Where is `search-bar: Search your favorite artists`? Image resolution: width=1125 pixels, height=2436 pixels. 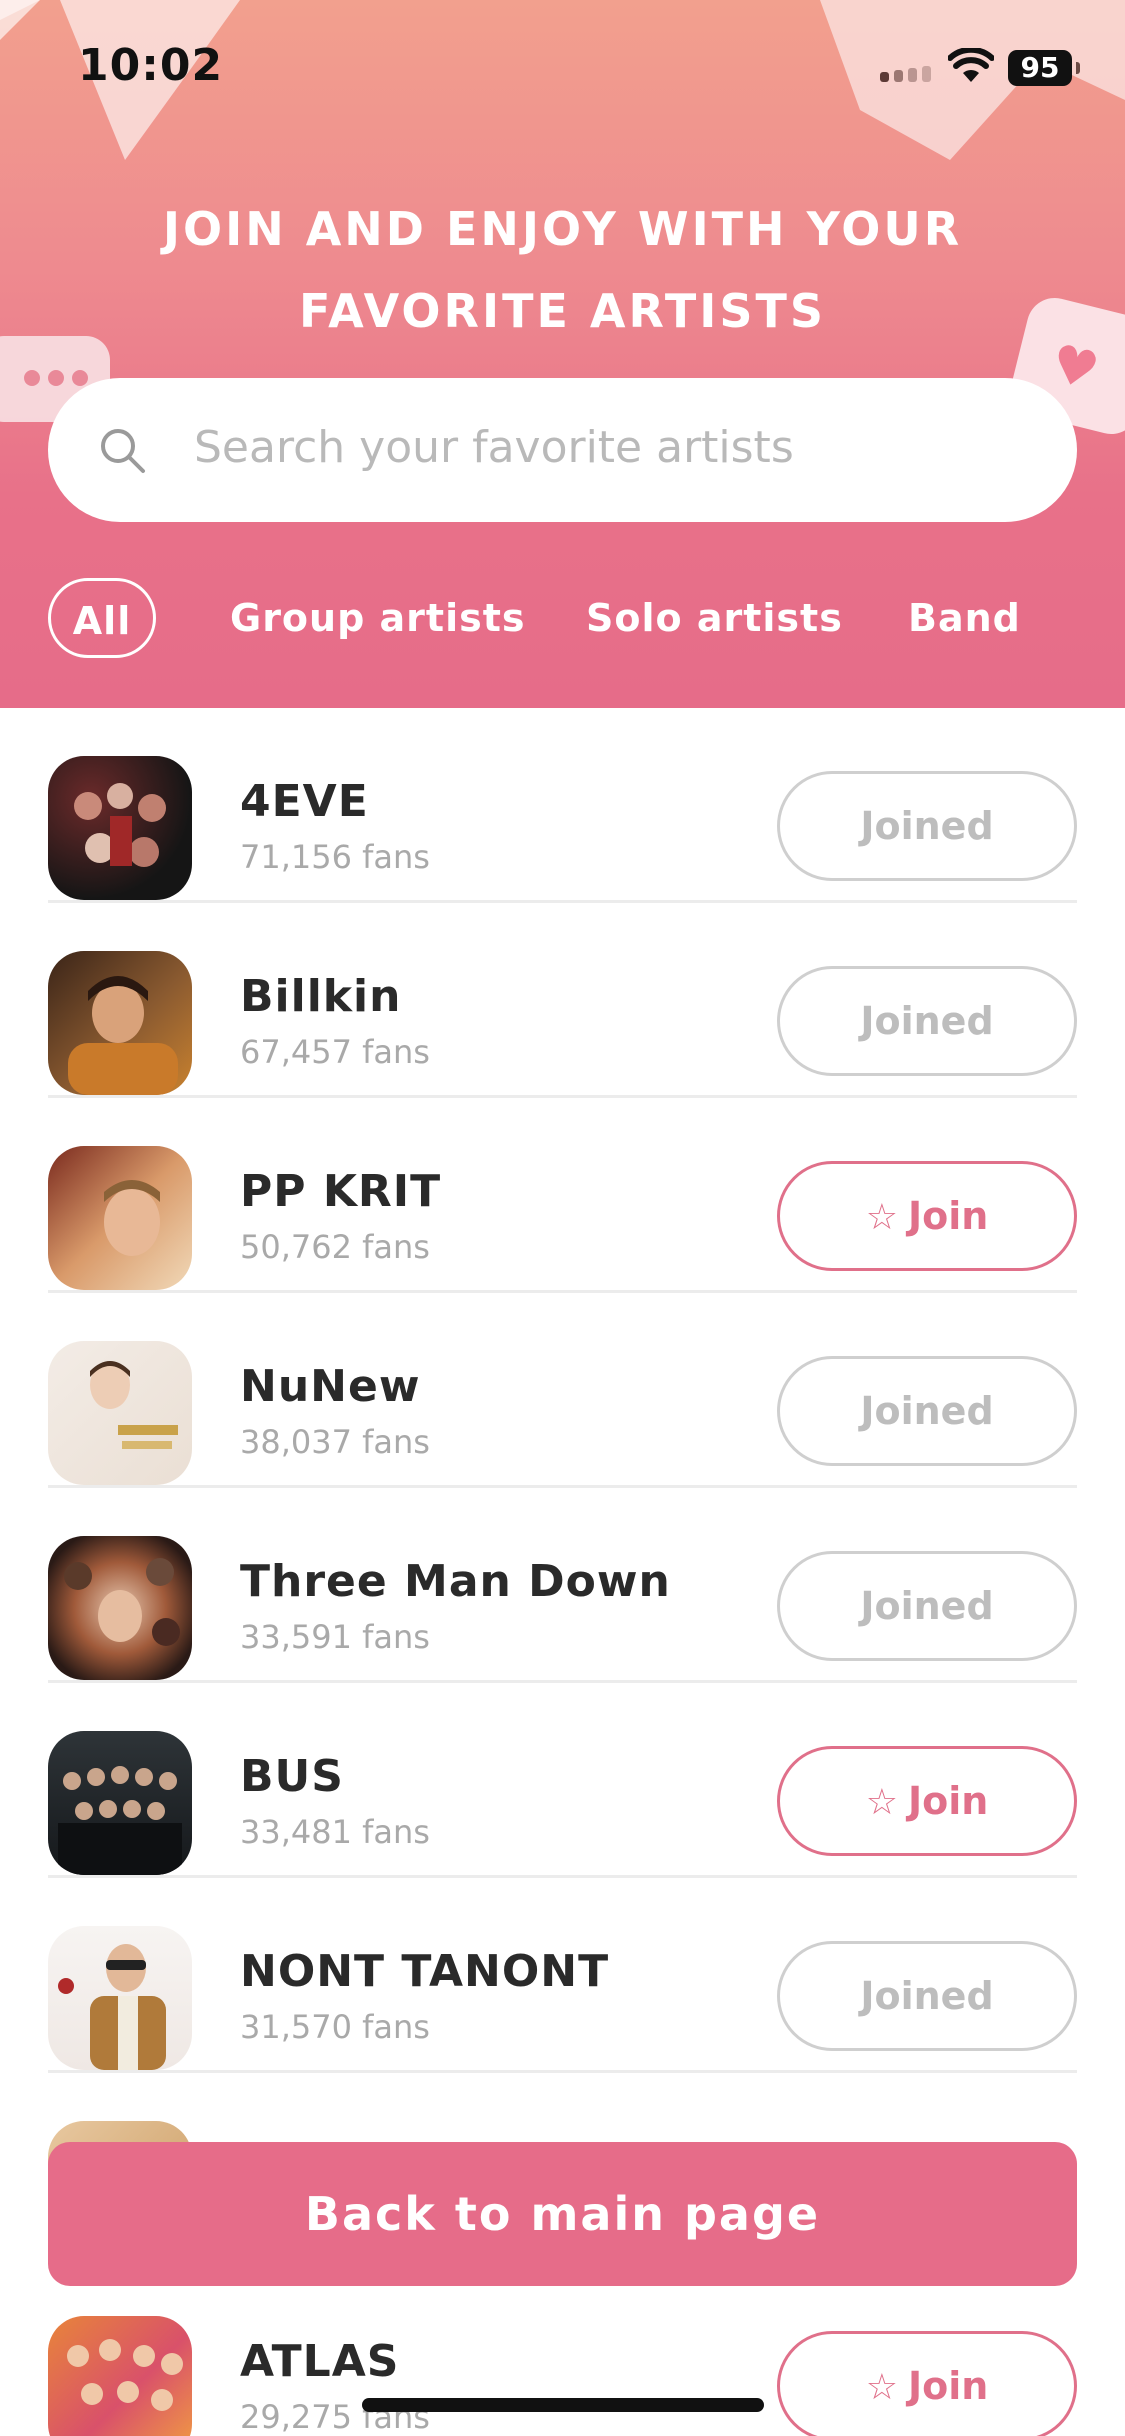
search-bar: Search your favorite artists is located at coordinates (562, 450).